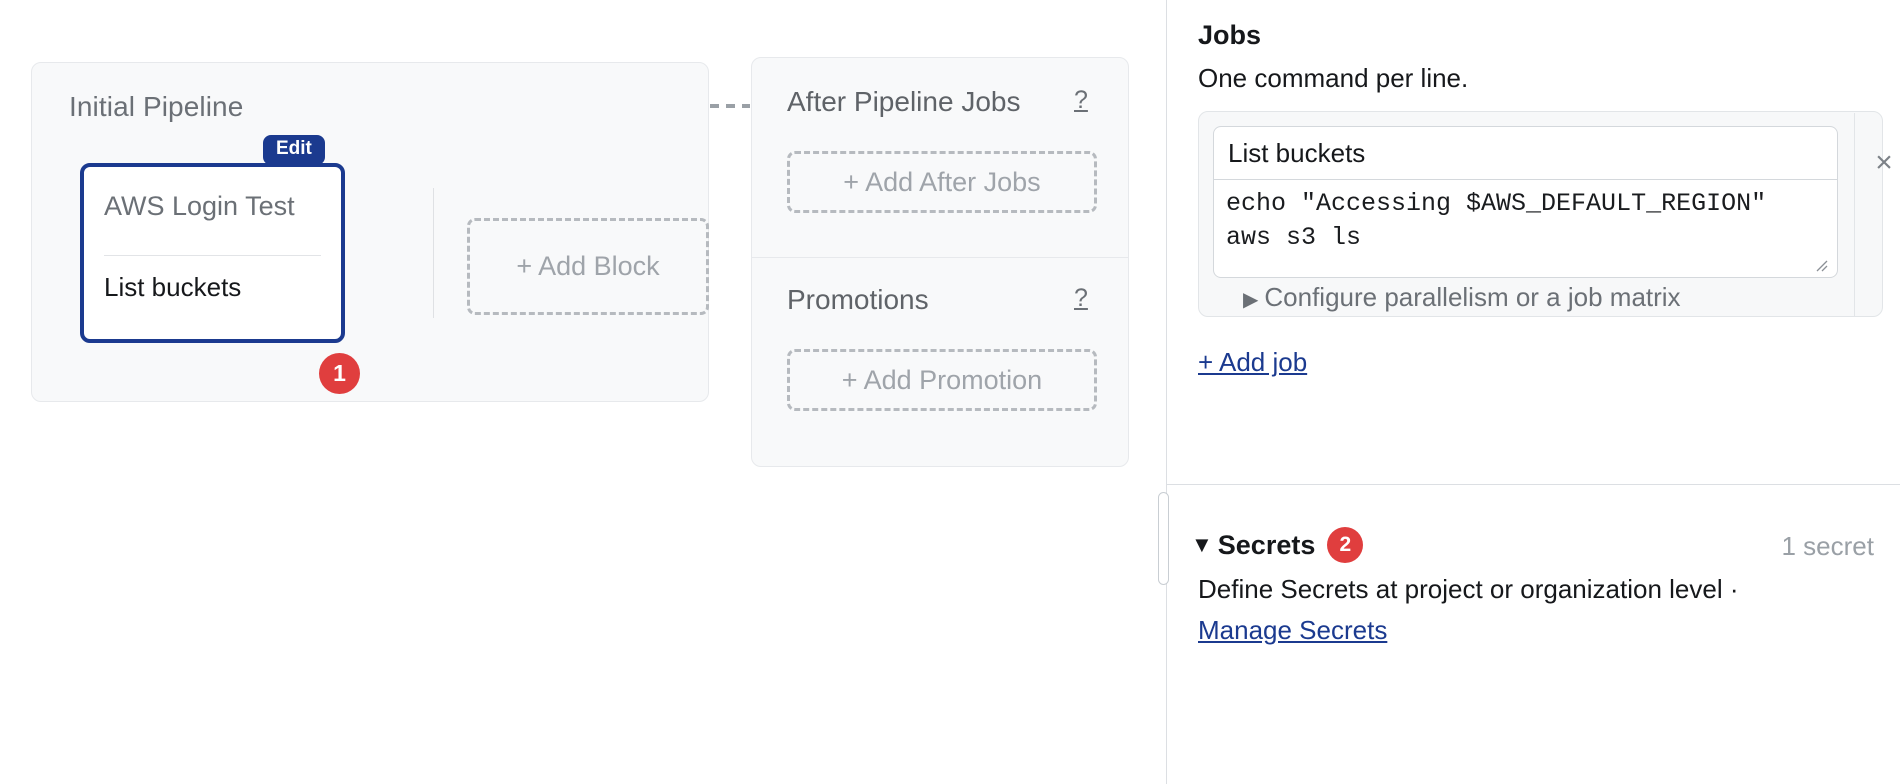 The image size is (1900, 784). Describe the element at coordinates (1525, 229) in the screenshot. I see `job-commands-textarea` at that location.